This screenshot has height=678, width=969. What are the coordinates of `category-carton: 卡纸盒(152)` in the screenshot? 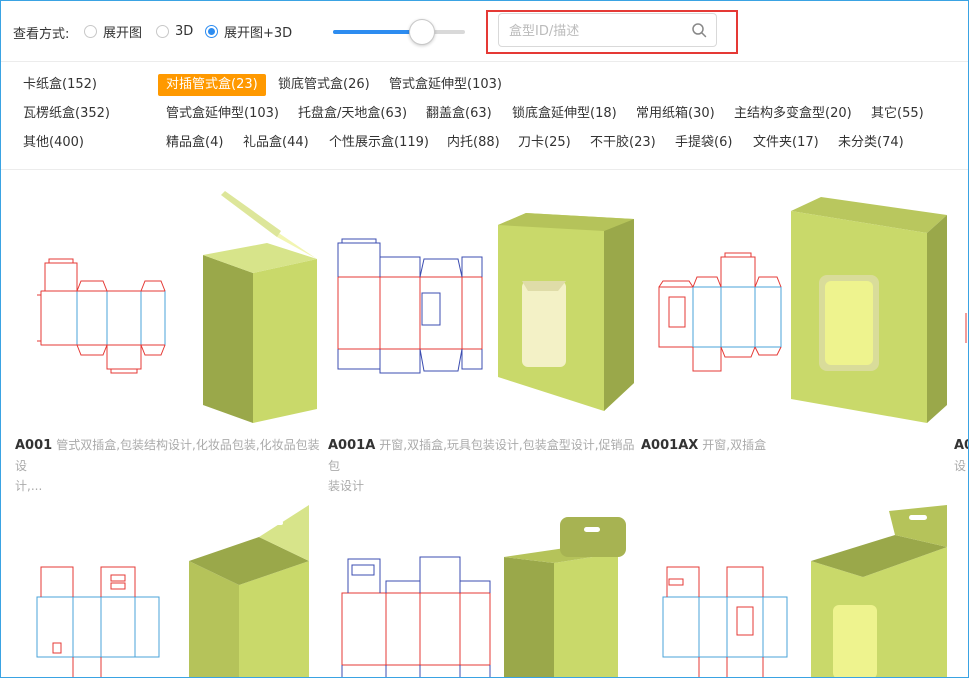 It's located at (60, 85).